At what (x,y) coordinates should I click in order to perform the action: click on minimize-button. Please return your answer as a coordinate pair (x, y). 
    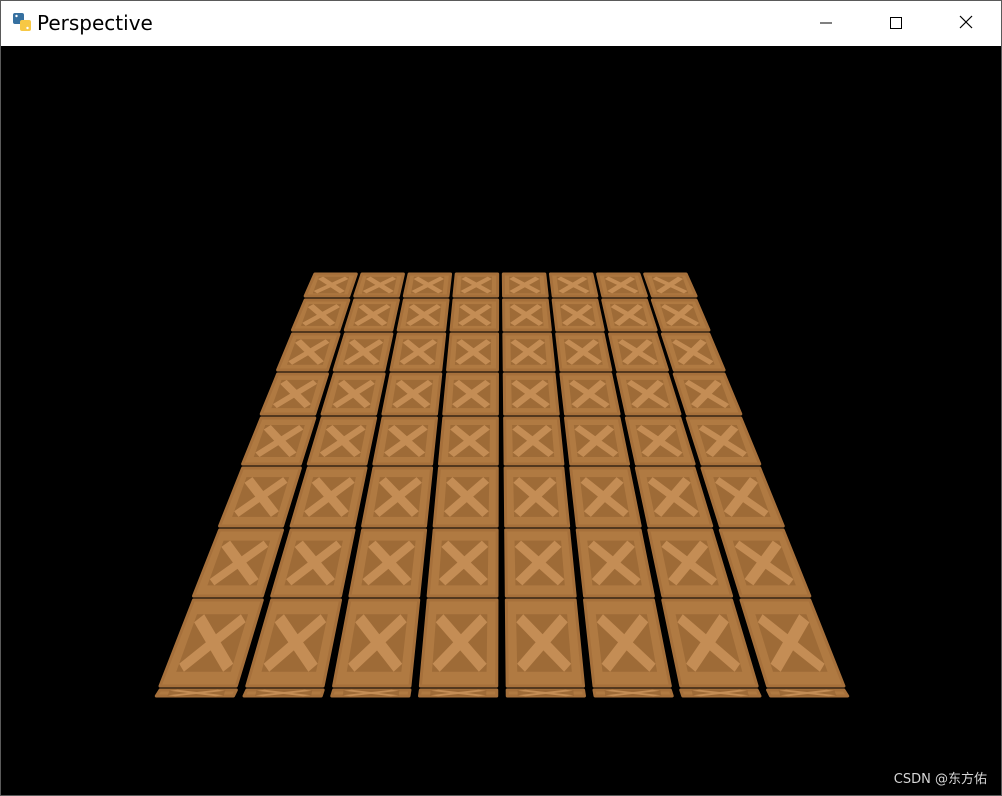
    Looking at the image, I should click on (826, 23).